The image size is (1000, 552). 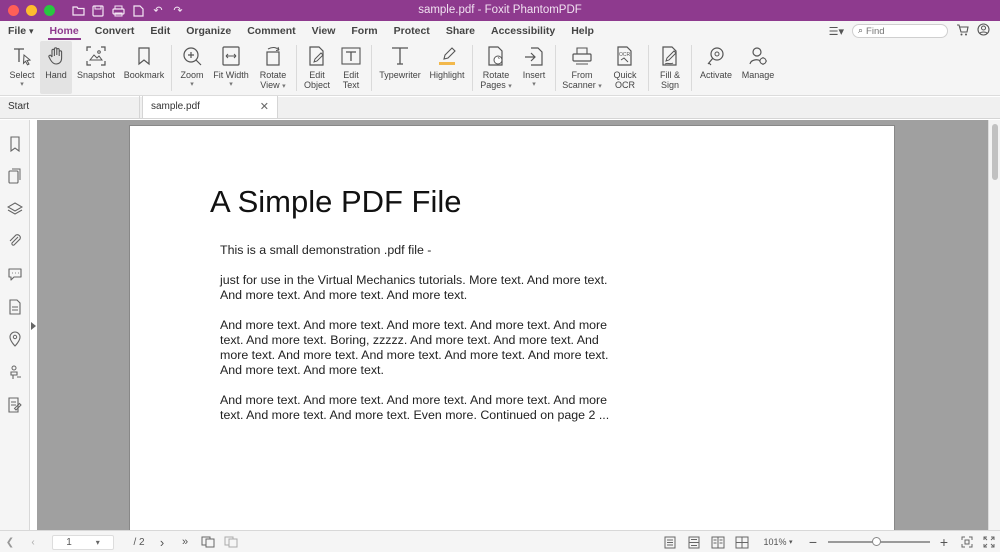 I want to click on tags-panel-icon, so click(x=15, y=372).